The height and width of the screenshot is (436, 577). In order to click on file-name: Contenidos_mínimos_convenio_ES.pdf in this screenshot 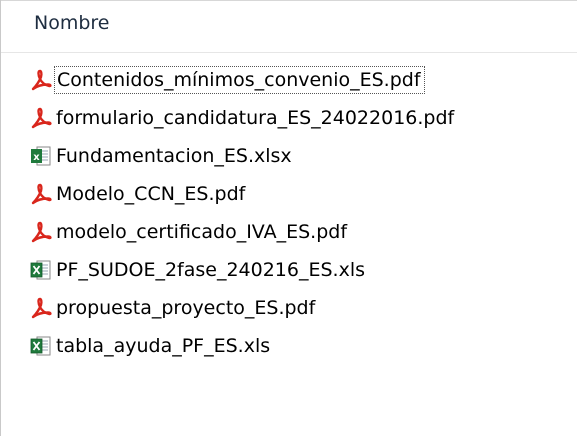, I will do `click(239, 80)`.